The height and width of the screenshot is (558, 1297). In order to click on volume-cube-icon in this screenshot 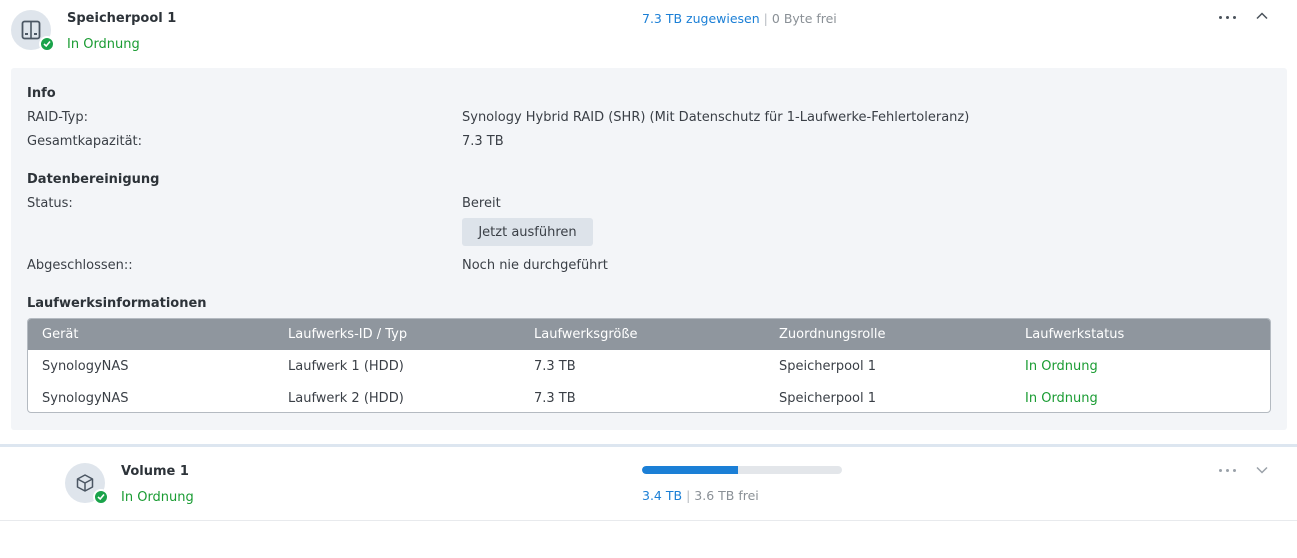, I will do `click(87, 484)`.